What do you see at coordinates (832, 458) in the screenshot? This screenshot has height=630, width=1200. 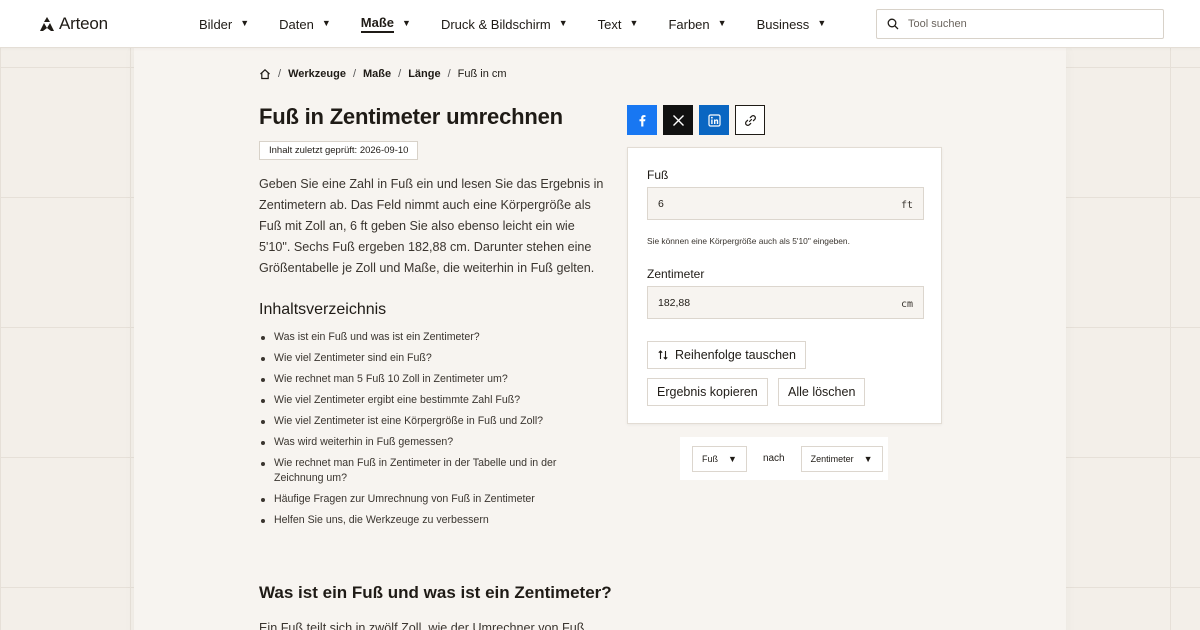 I see `to-unit-select-value: Zentimeter` at bounding box center [832, 458].